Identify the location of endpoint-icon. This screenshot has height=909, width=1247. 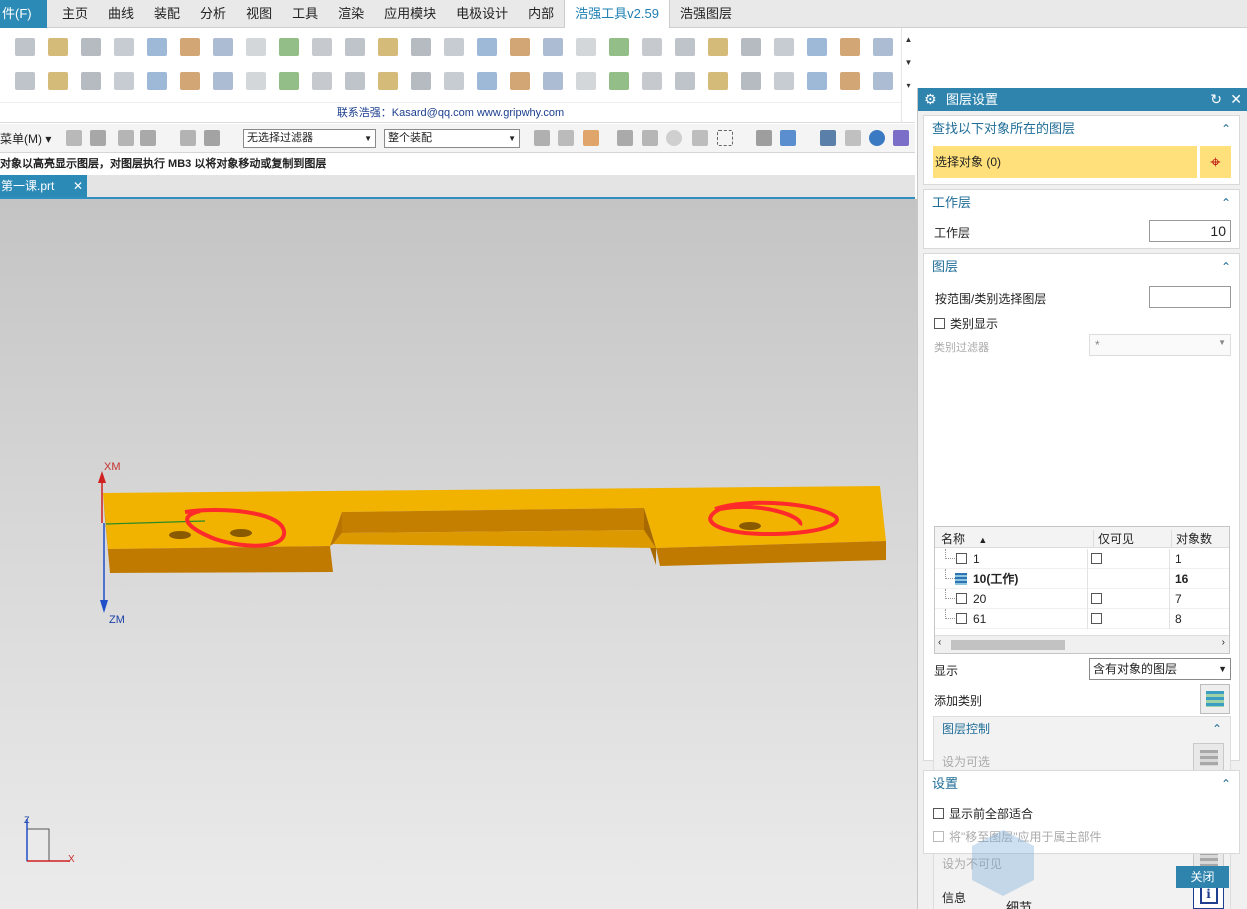
(625, 138).